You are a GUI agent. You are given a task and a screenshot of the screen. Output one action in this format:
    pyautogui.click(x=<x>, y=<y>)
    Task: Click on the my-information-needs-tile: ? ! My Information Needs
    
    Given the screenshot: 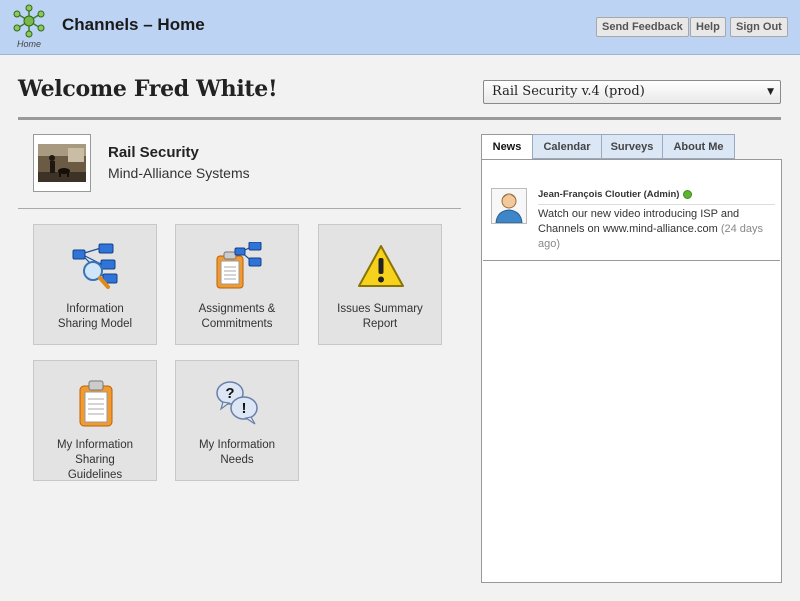 What is the action you would take?
    pyautogui.click(x=237, y=420)
    